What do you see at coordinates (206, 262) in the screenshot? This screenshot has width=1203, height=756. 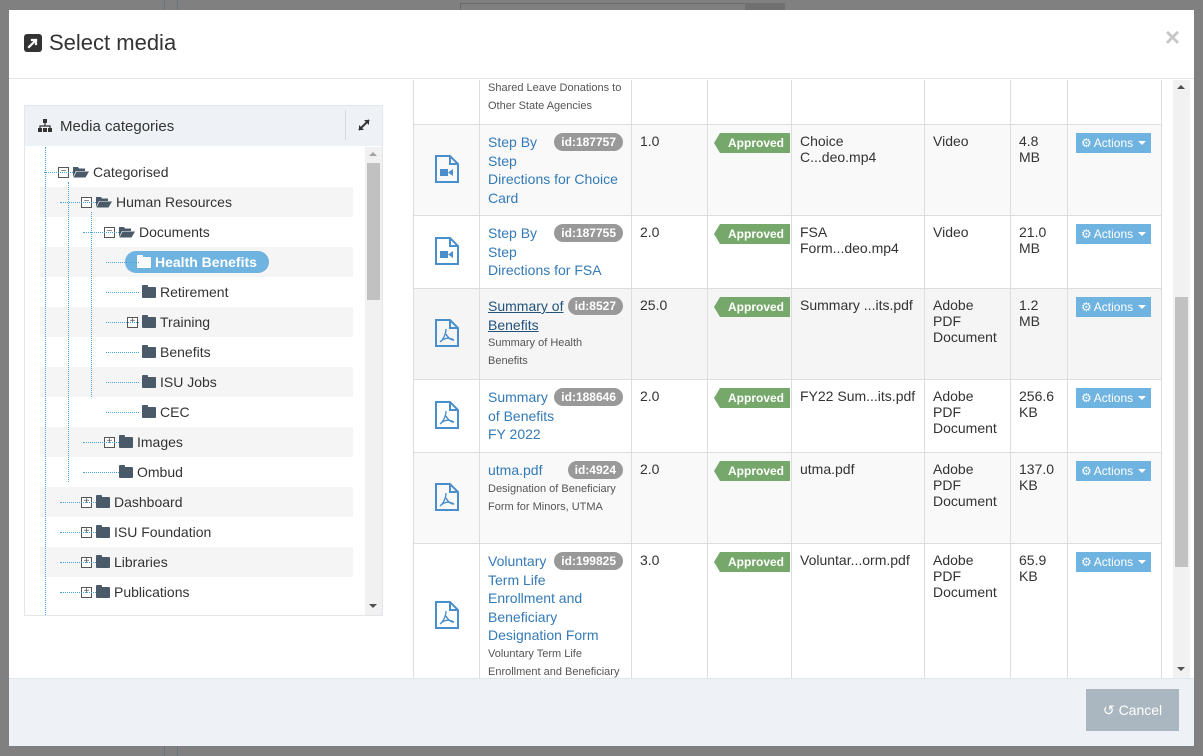 I see `tree-node-label: Health Benefits` at bounding box center [206, 262].